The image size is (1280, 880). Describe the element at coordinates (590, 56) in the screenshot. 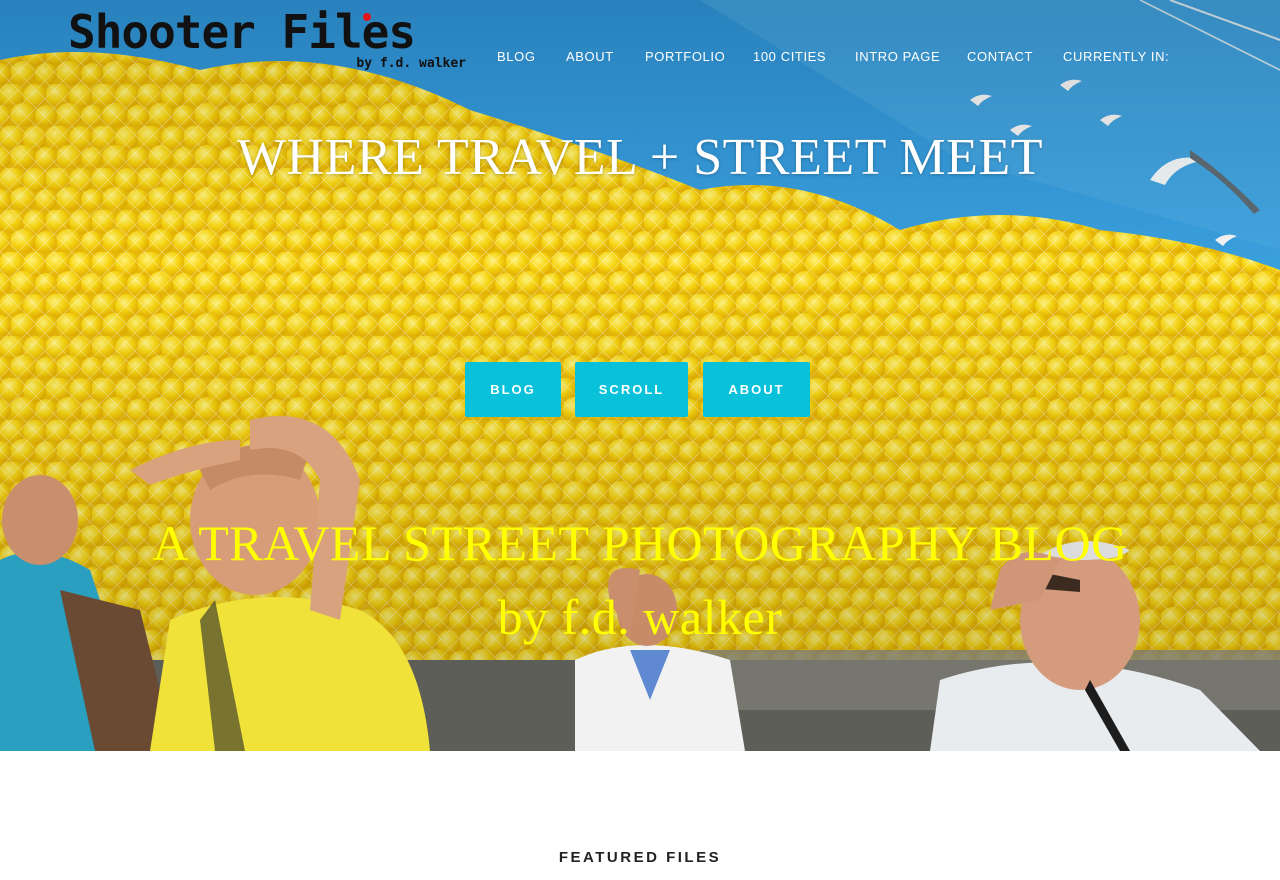

I see `nav-item-about: ABOUT` at that location.